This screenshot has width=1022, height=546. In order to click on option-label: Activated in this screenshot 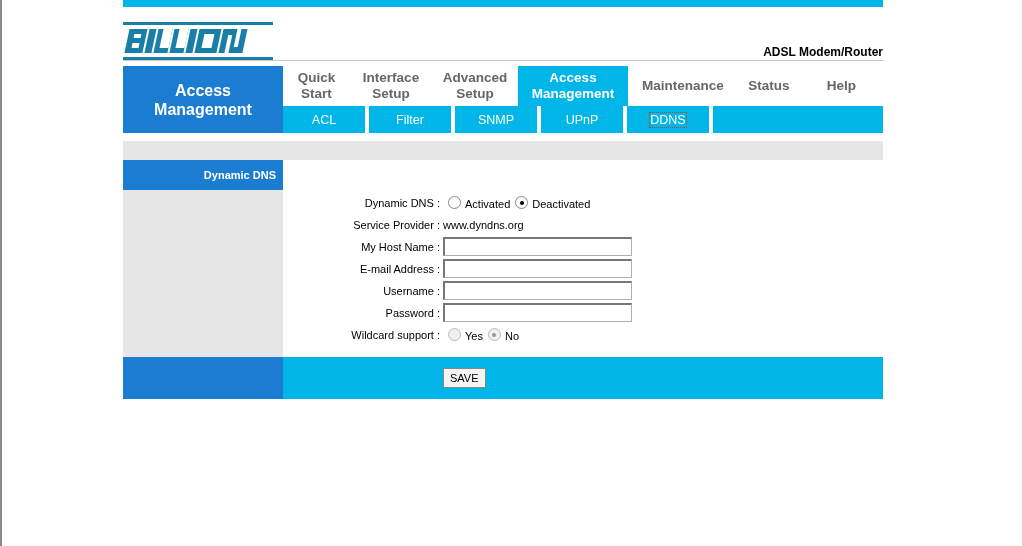, I will do `click(488, 203)`.